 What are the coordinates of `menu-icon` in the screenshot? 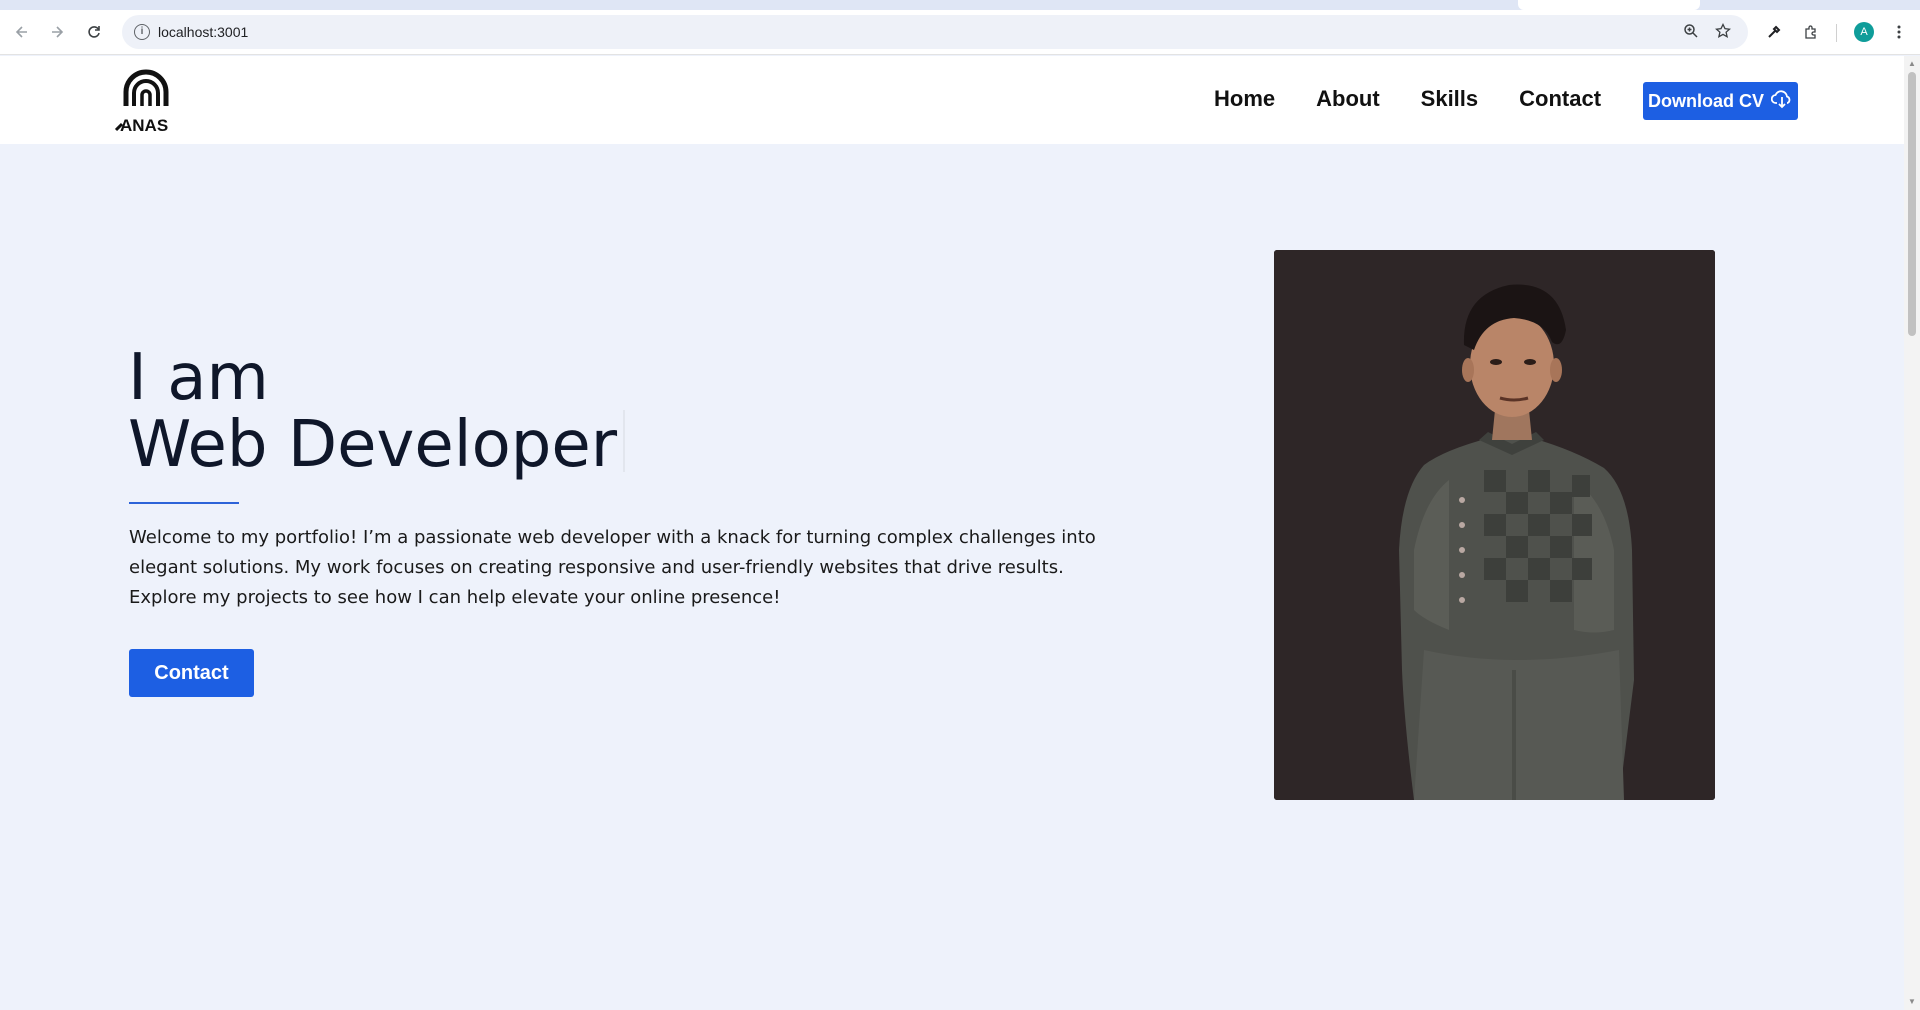 It's located at (1899, 32).